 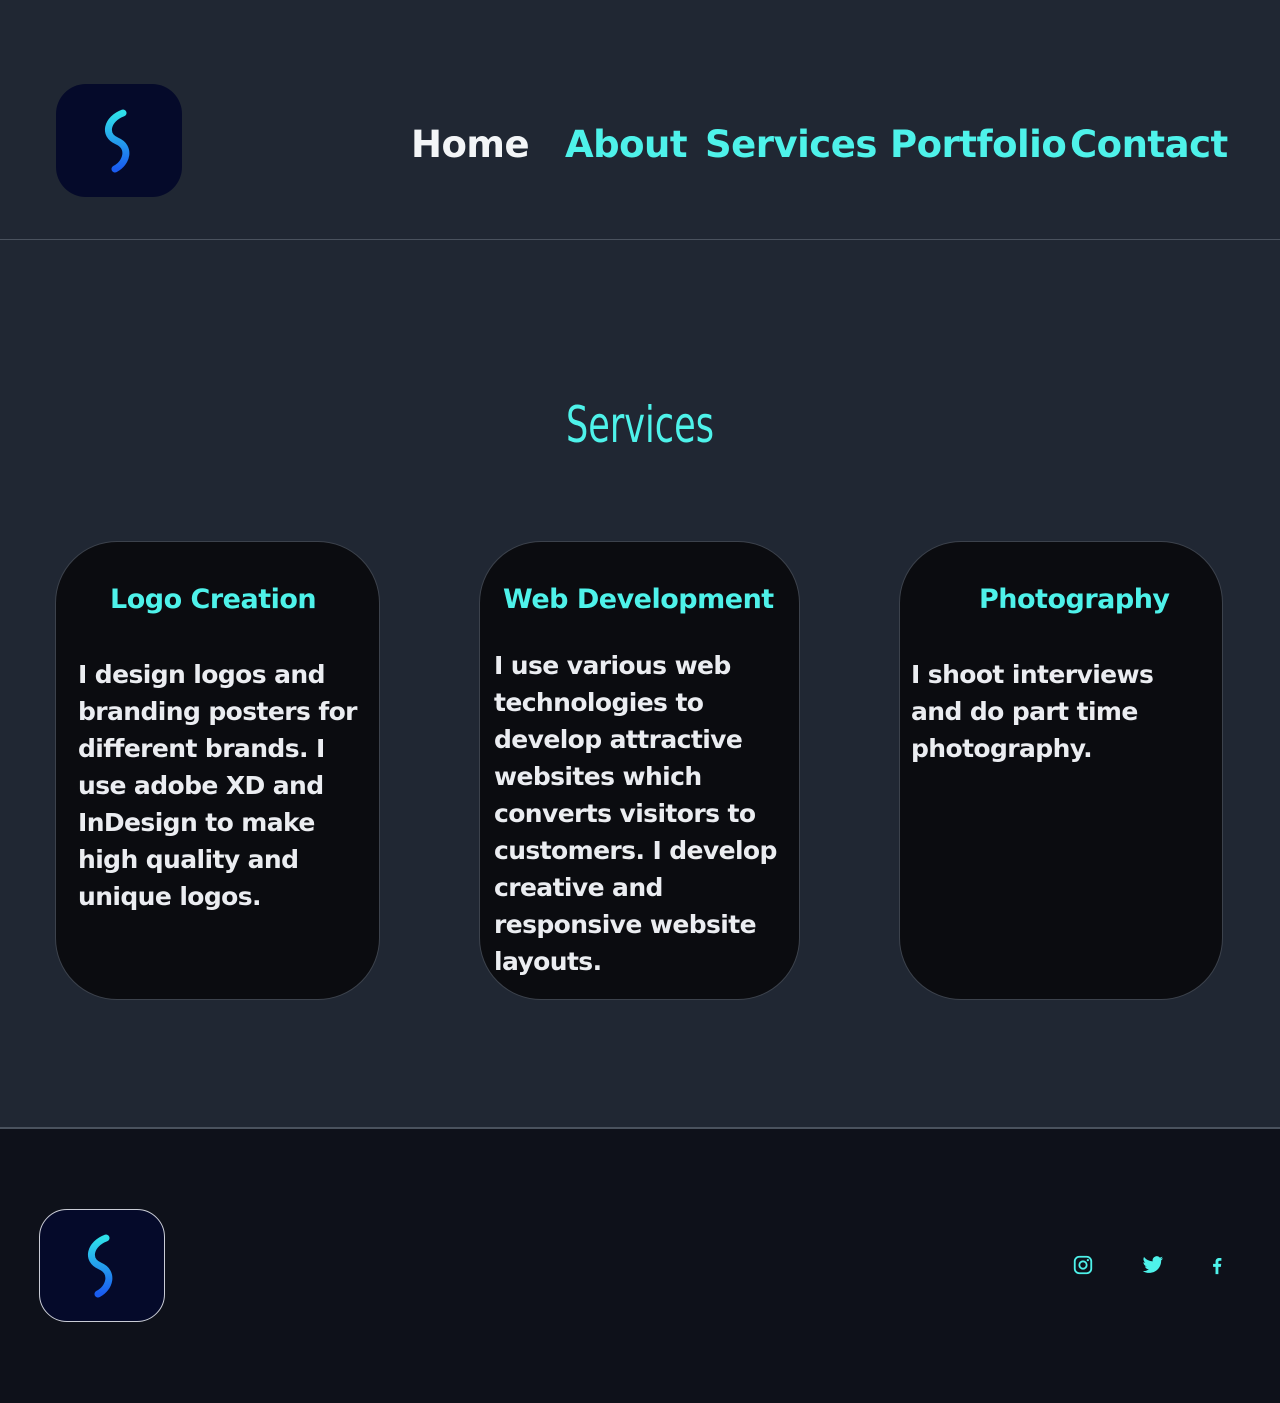 I want to click on nav-about: About, so click(x=626, y=145).